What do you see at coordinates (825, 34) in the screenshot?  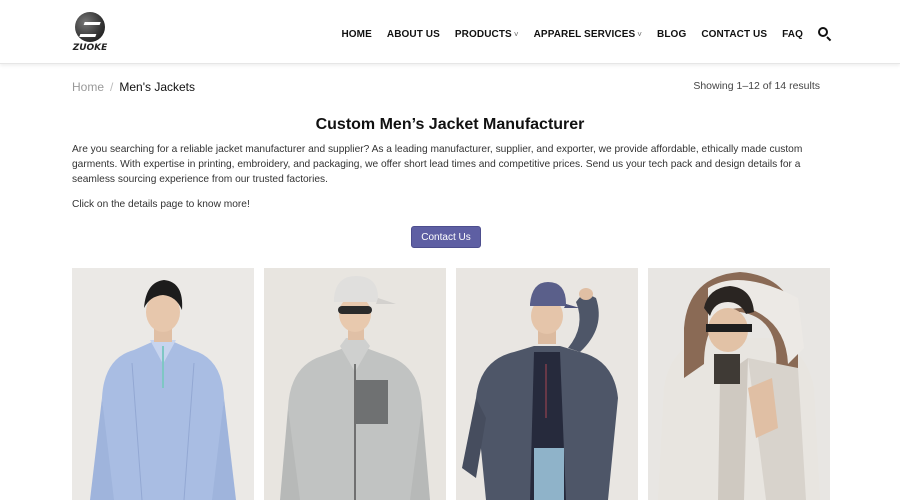 I see `search-icon` at bounding box center [825, 34].